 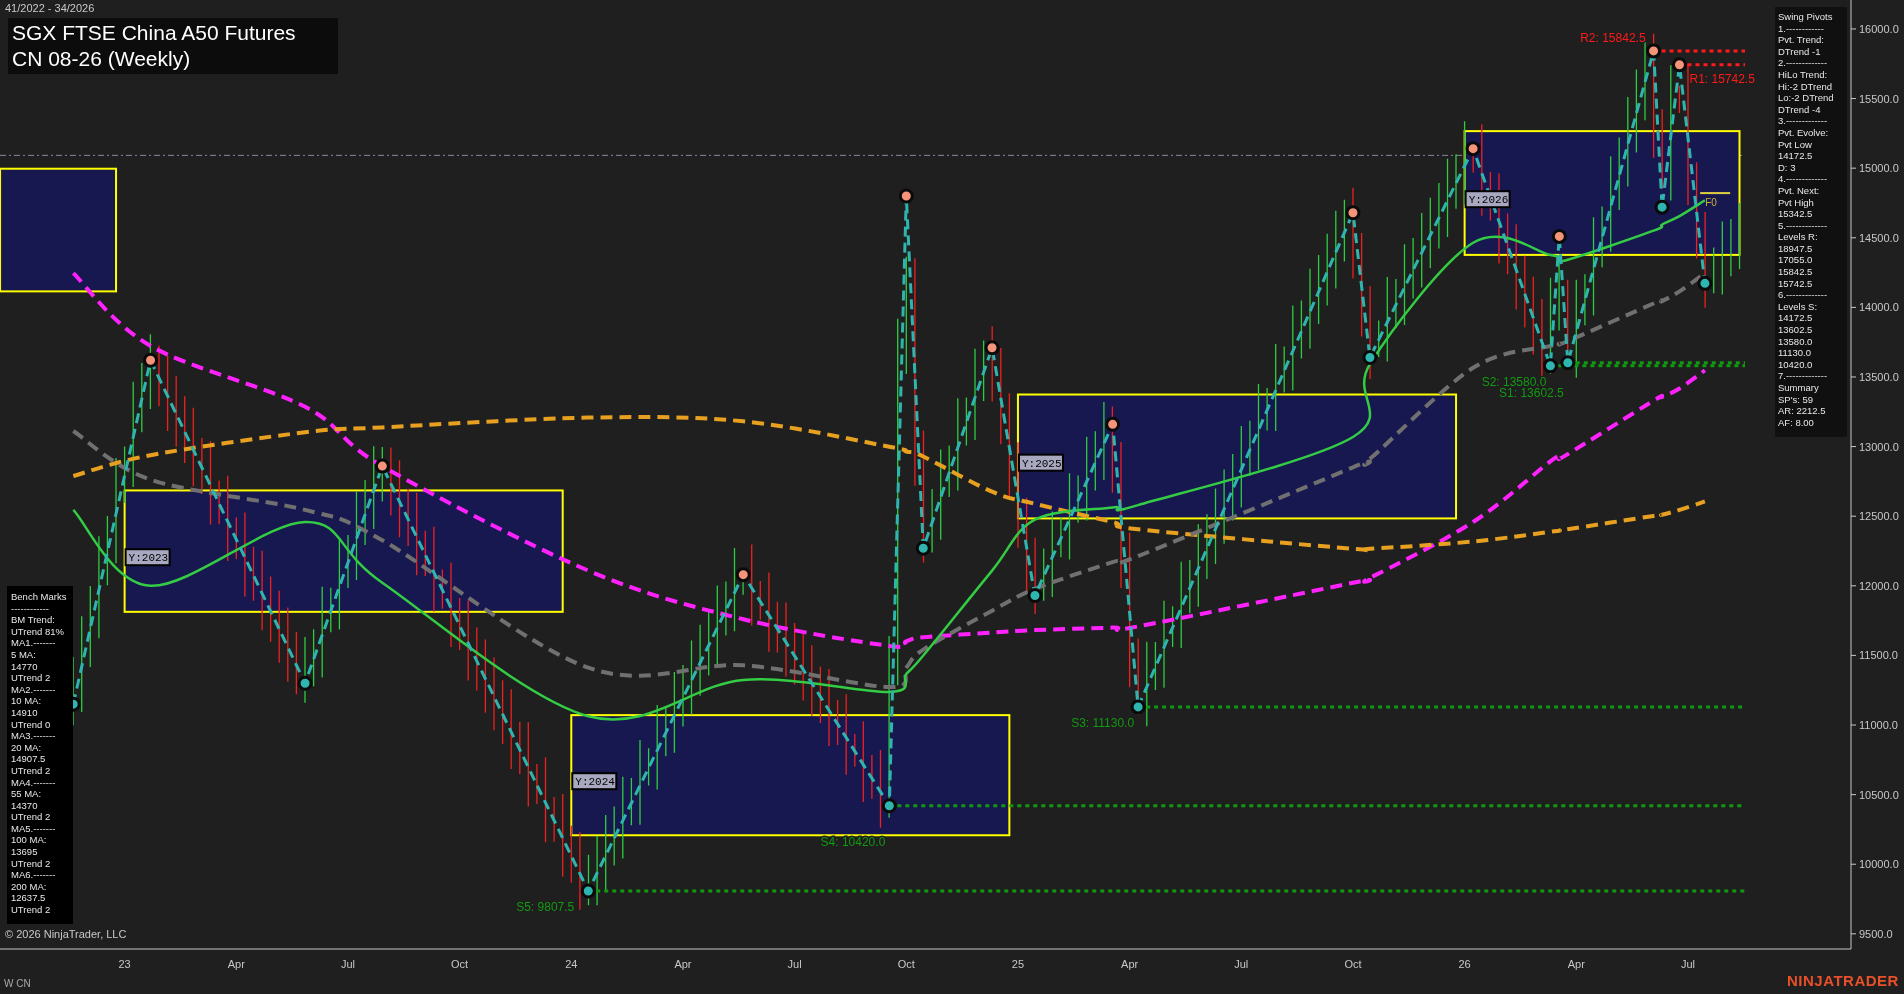 What do you see at coordinates (1796, 399) in the screenshot?
I see `swing-pivots-line: SP's: 59` at bounding box center [1796, 399].